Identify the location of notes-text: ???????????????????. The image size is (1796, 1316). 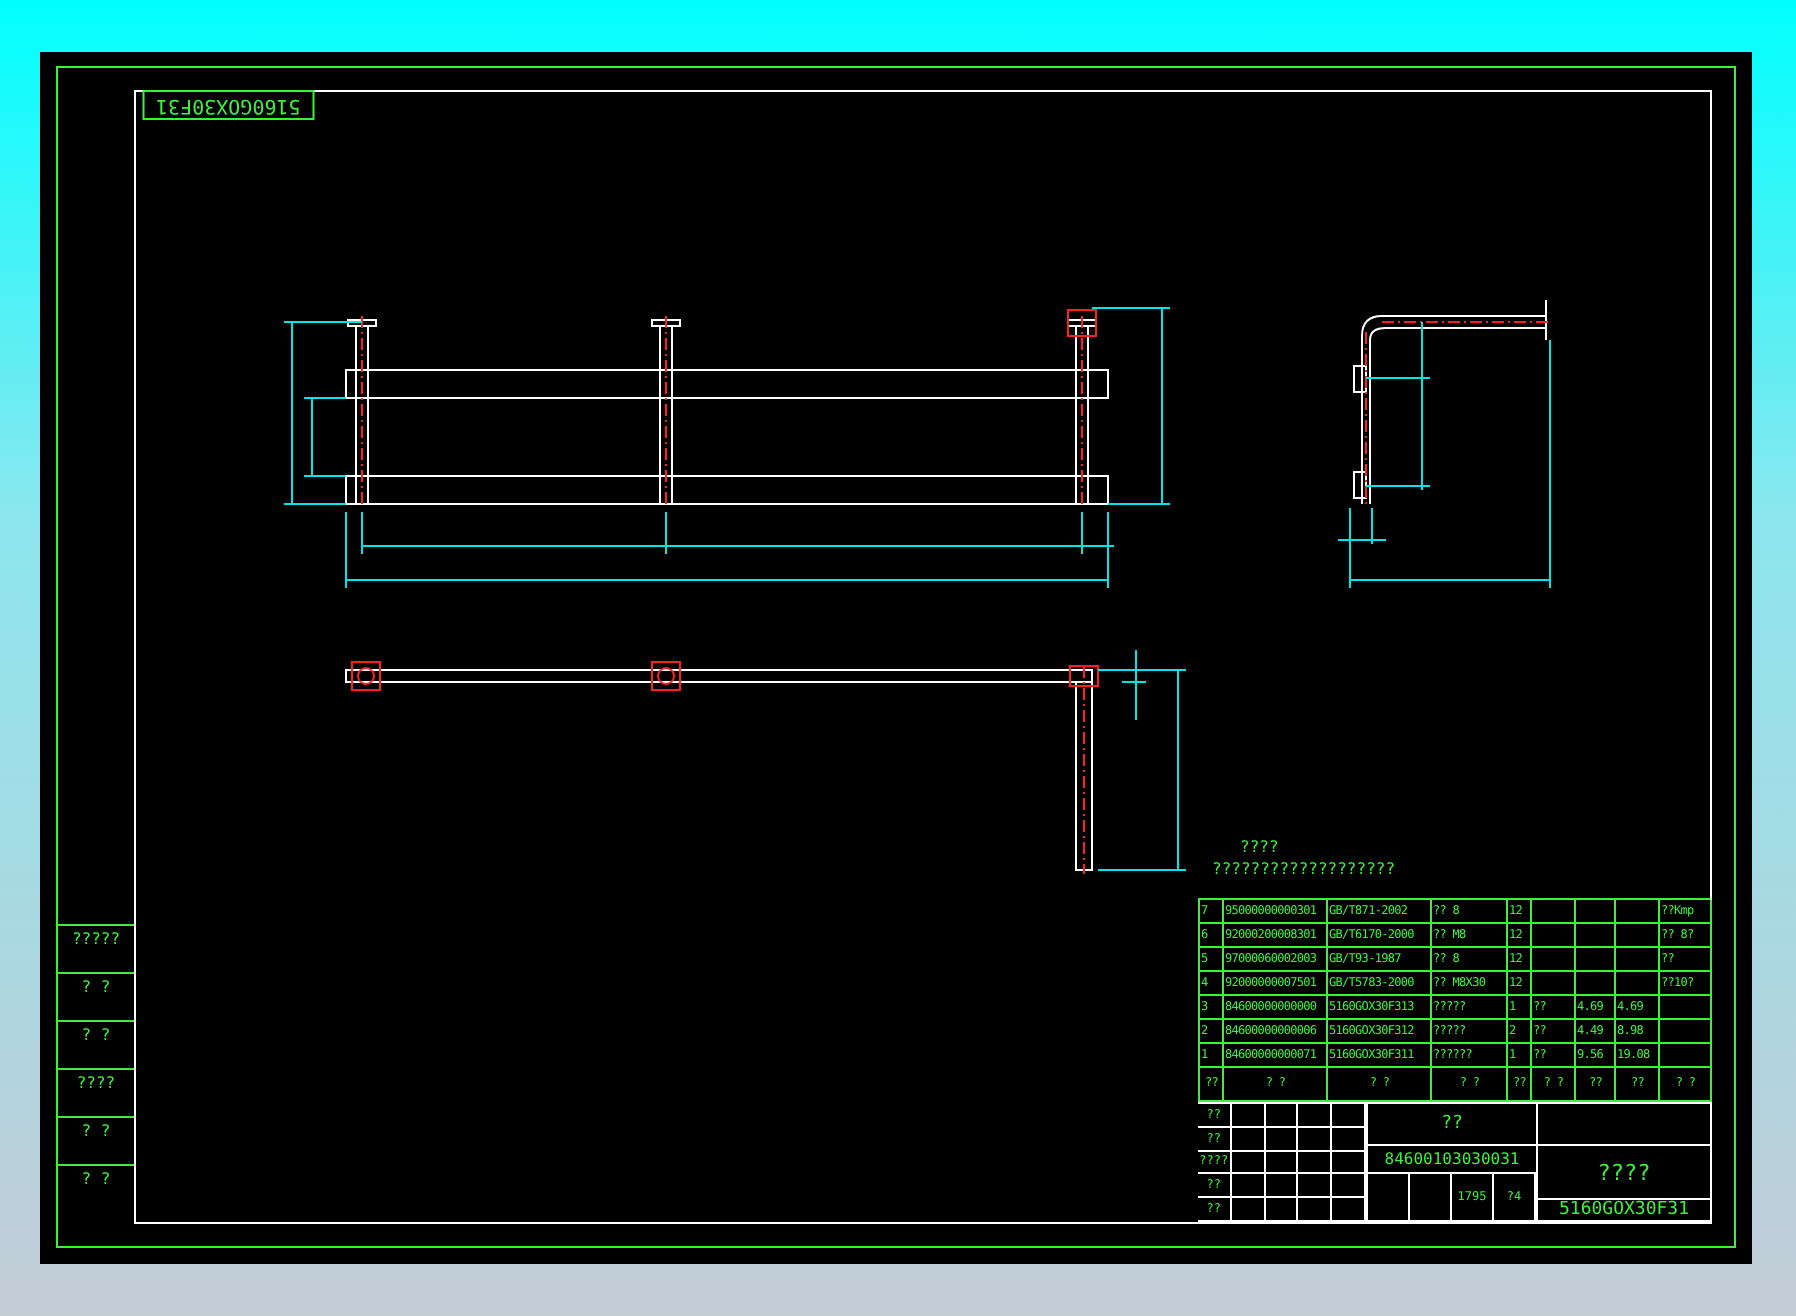
(1304, 869).